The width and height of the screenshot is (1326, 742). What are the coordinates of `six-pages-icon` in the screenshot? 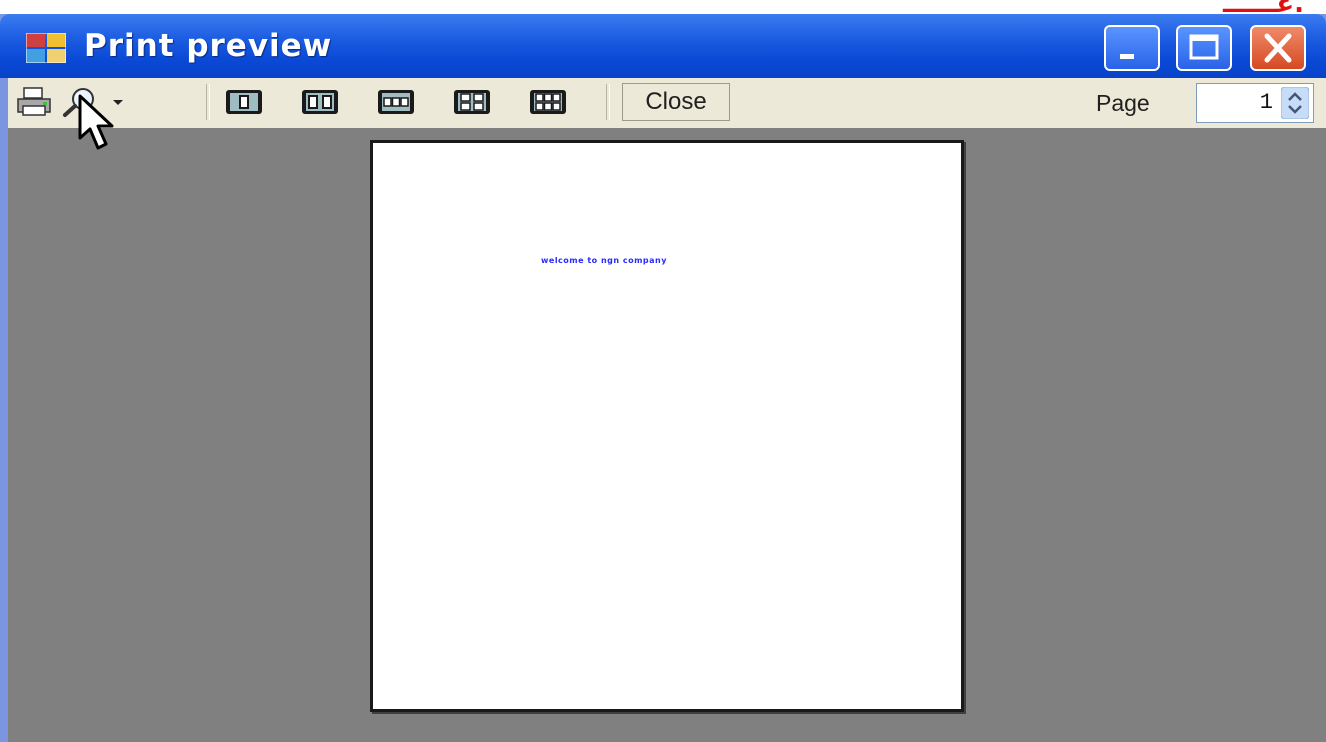 It's located at (548, 102).